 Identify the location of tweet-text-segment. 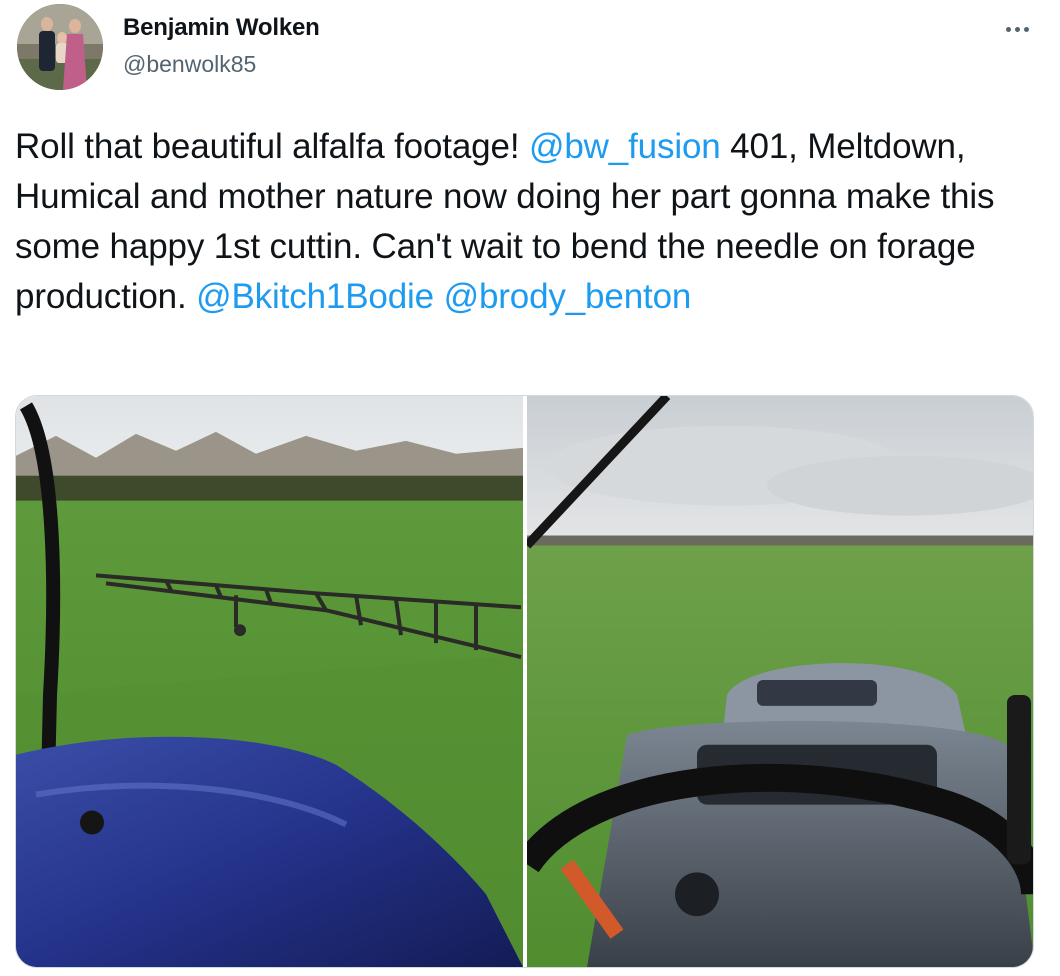
(439, 296).